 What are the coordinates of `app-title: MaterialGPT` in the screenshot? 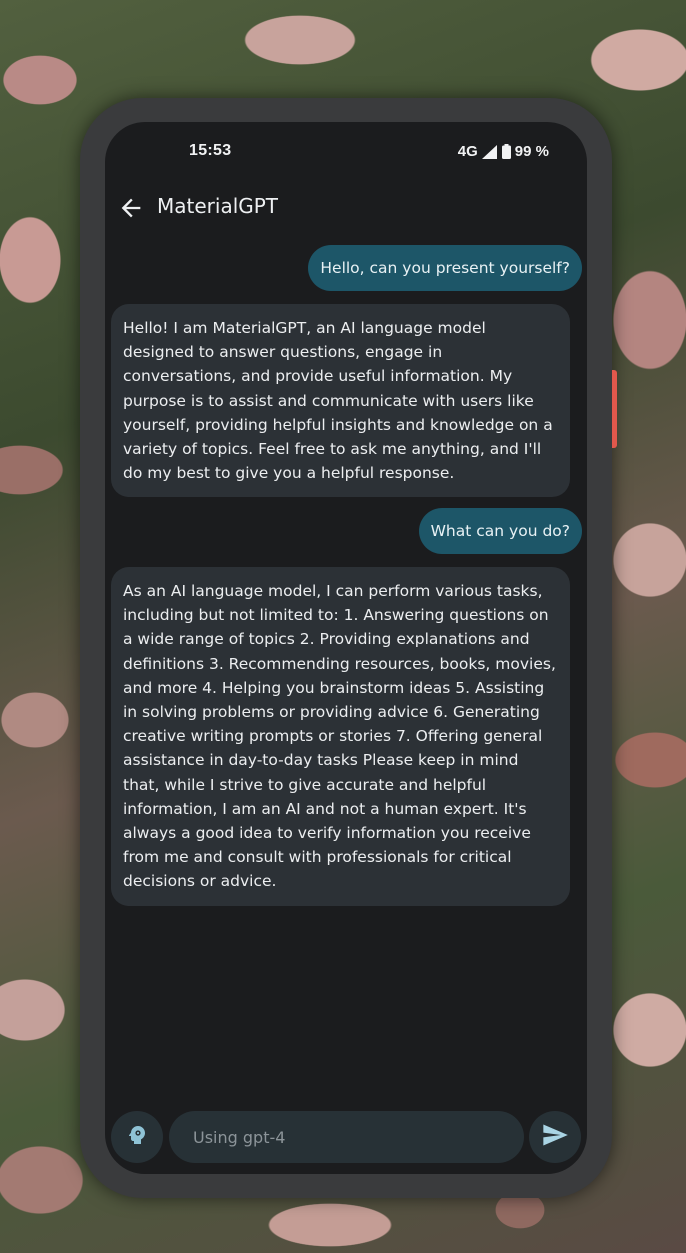 It's located at (218, 206).